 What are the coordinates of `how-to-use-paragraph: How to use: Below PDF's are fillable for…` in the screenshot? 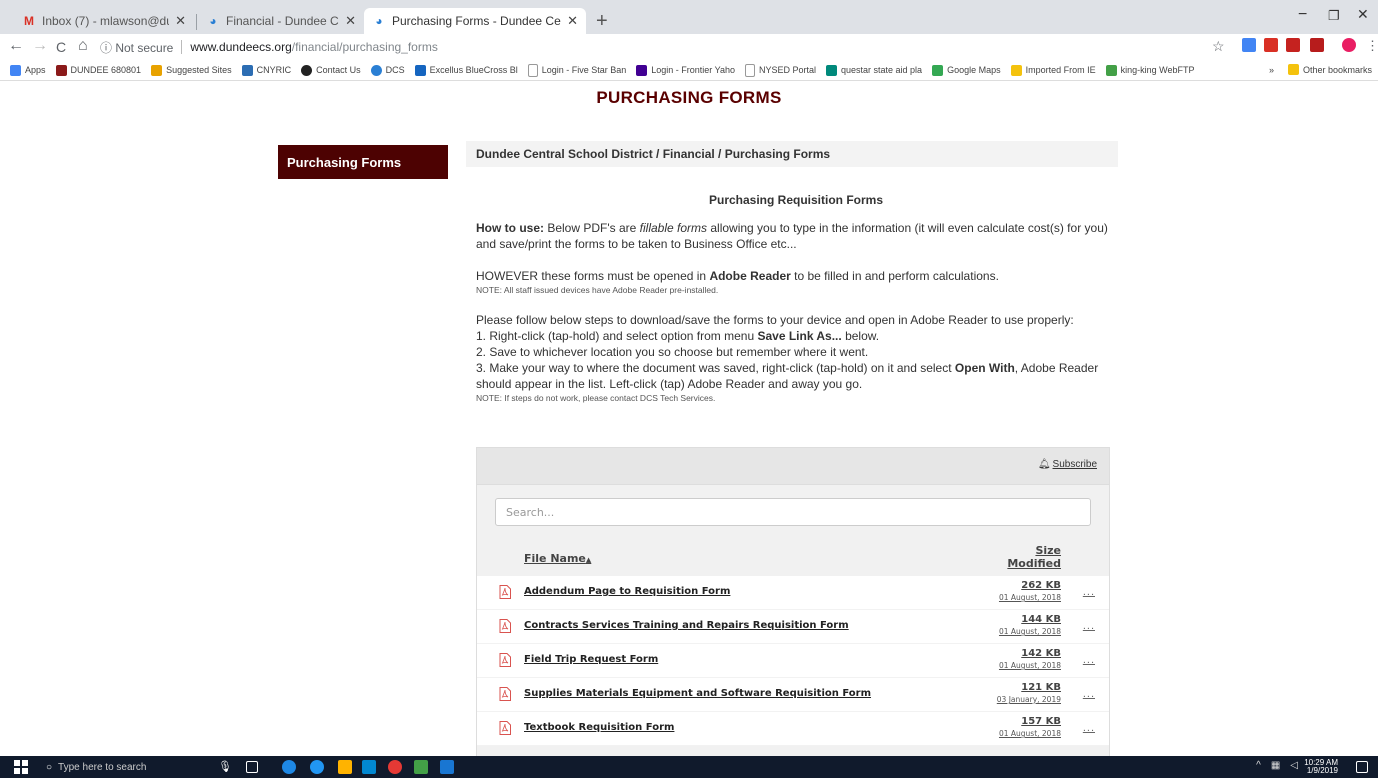 It's located at (792, 236).